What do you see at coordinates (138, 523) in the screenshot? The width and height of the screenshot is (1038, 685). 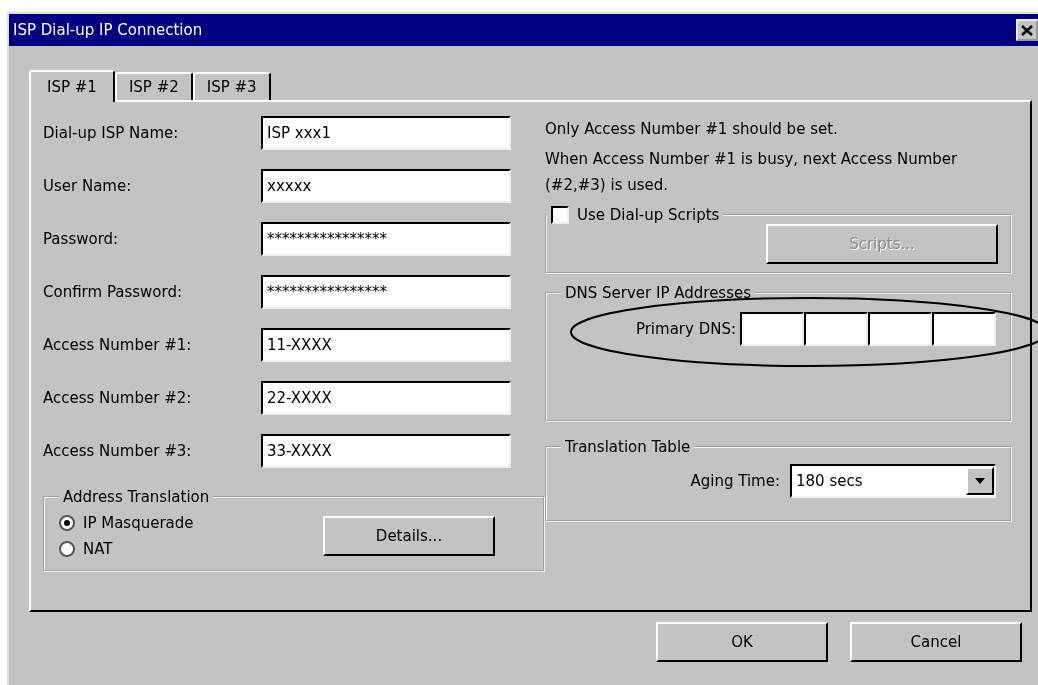 I see `radio-label: IP Masquerade` at bounding box center [138, 523].